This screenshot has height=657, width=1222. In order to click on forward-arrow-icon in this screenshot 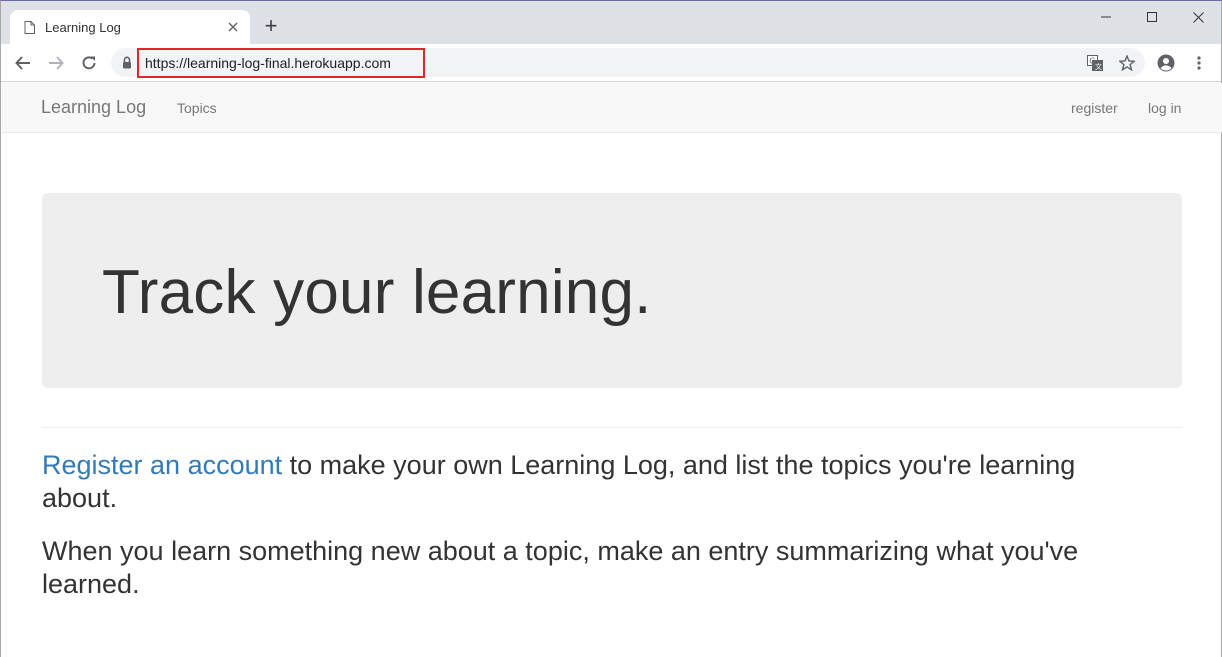, I will do `click(56, 63)`.